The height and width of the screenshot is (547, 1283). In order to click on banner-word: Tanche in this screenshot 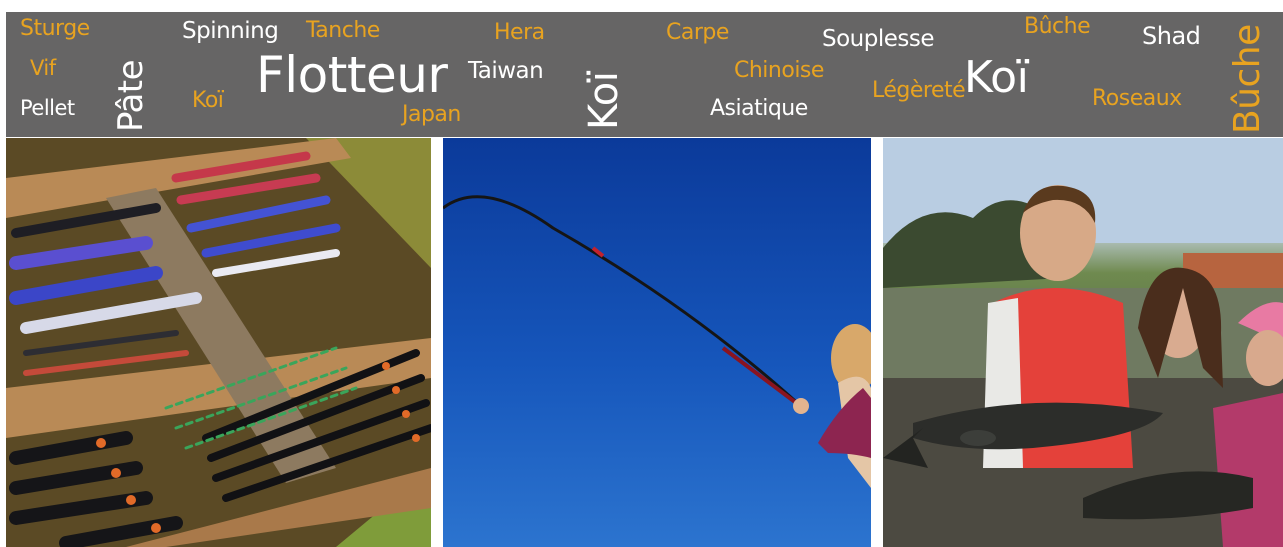, I will do `click(343, 30)`.